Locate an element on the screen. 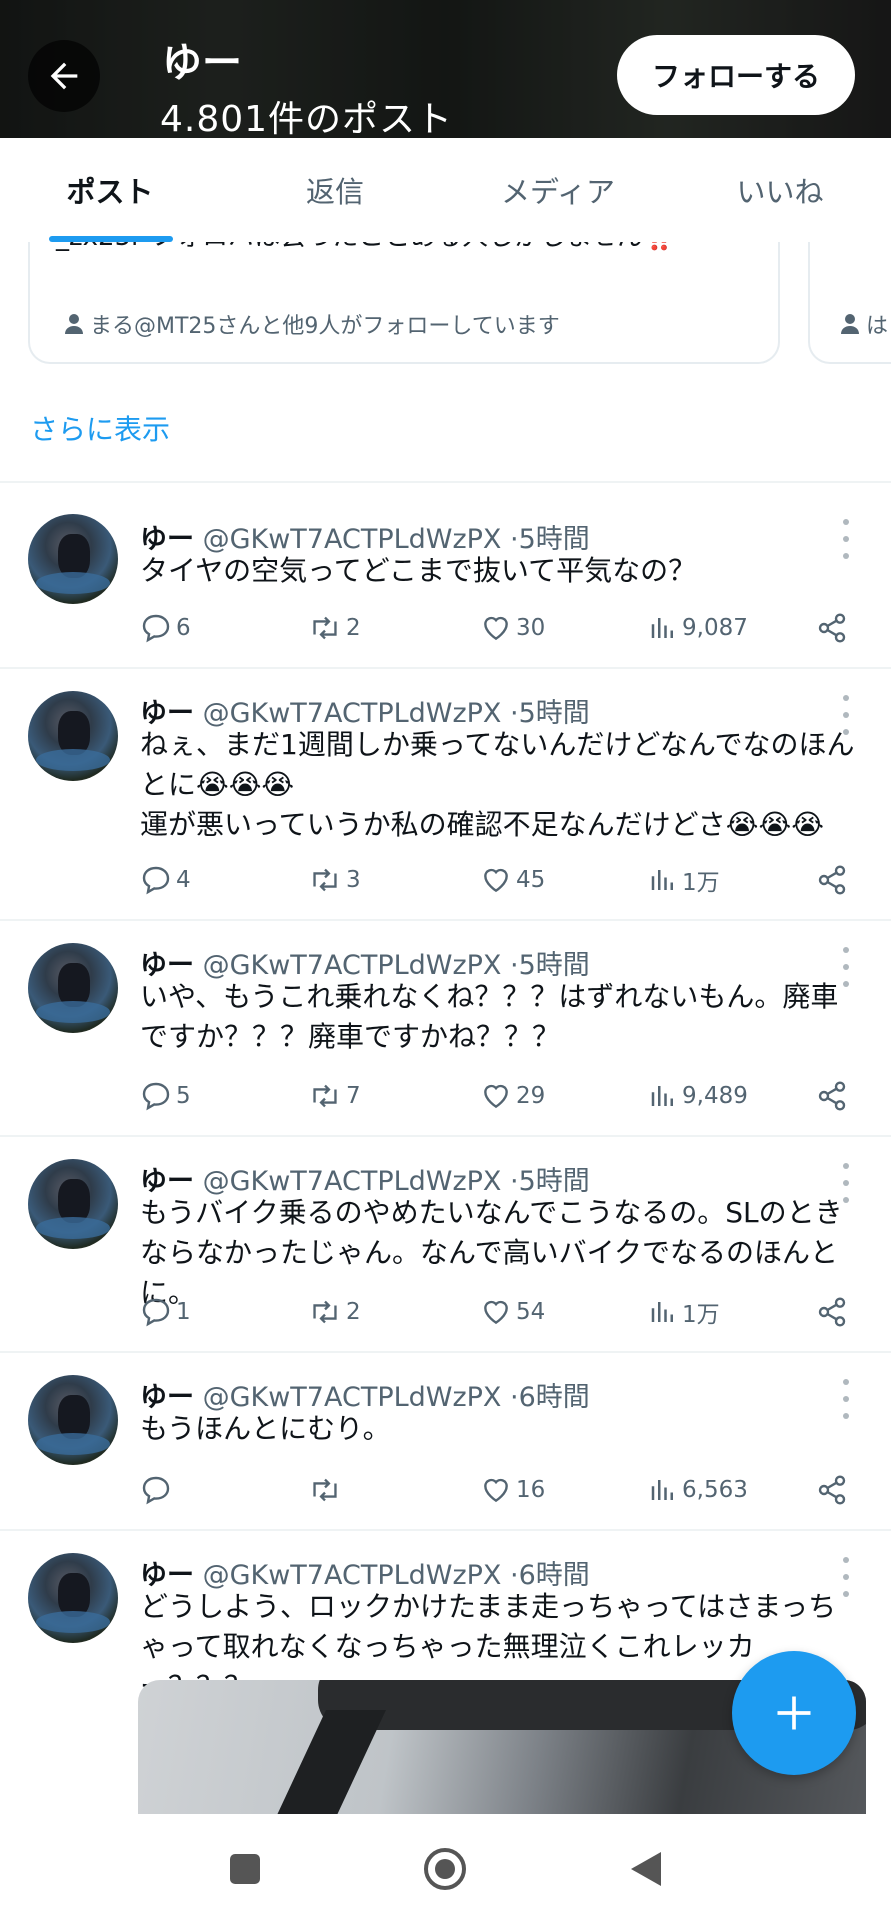  like-button: 54 is located at coordinates (512, 1312).